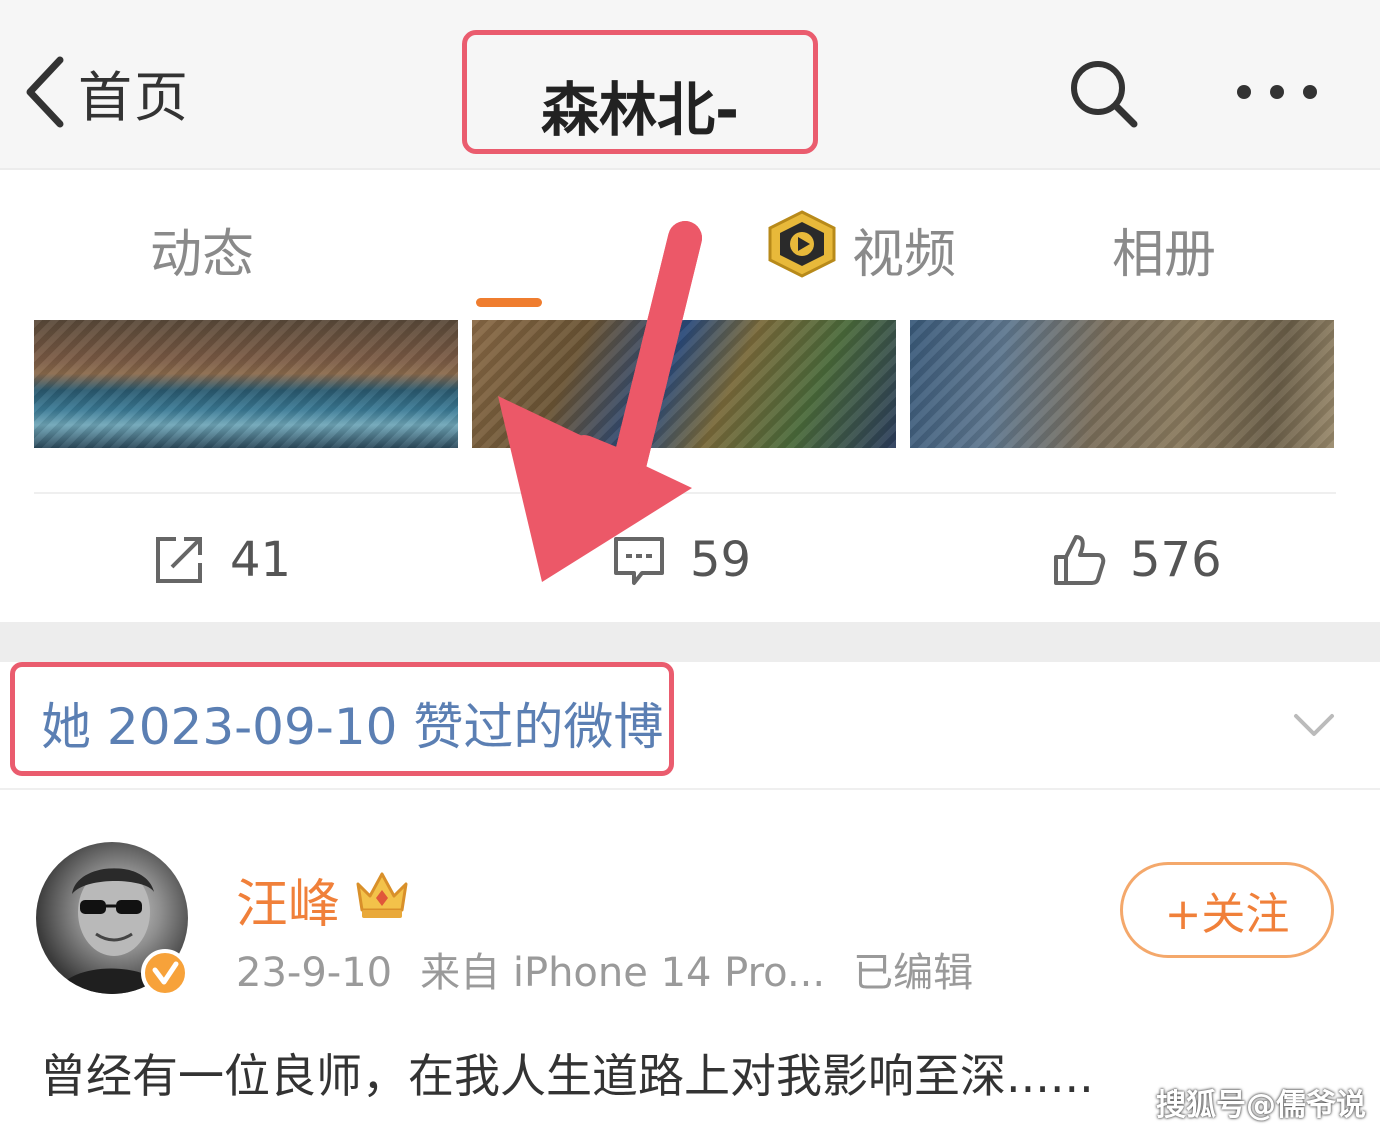 The image size is (1380, 1130). I want to click on liked-date-label: 她 2023-09-10 赞过的微博, so click(352, 723).